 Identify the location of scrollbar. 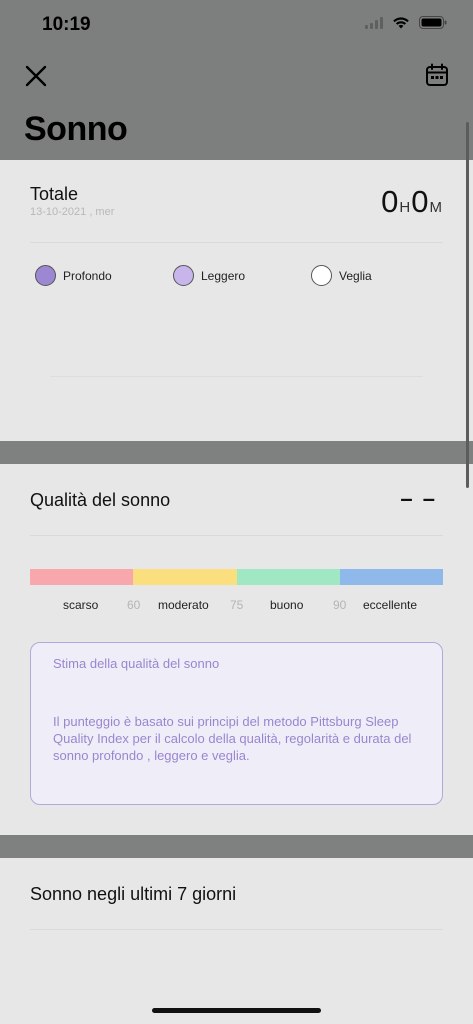
(467, 305).